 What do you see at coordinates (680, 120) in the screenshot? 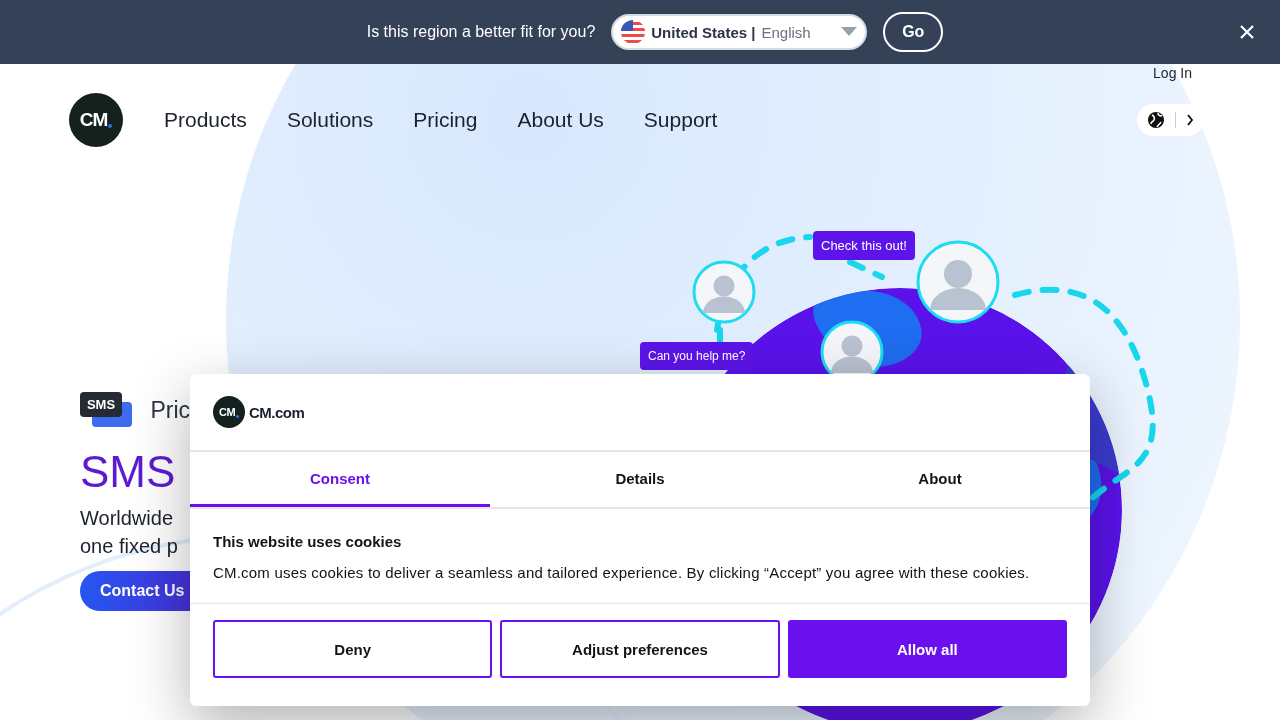
I see `nav-link: Support` at bounding box center [680, 120].